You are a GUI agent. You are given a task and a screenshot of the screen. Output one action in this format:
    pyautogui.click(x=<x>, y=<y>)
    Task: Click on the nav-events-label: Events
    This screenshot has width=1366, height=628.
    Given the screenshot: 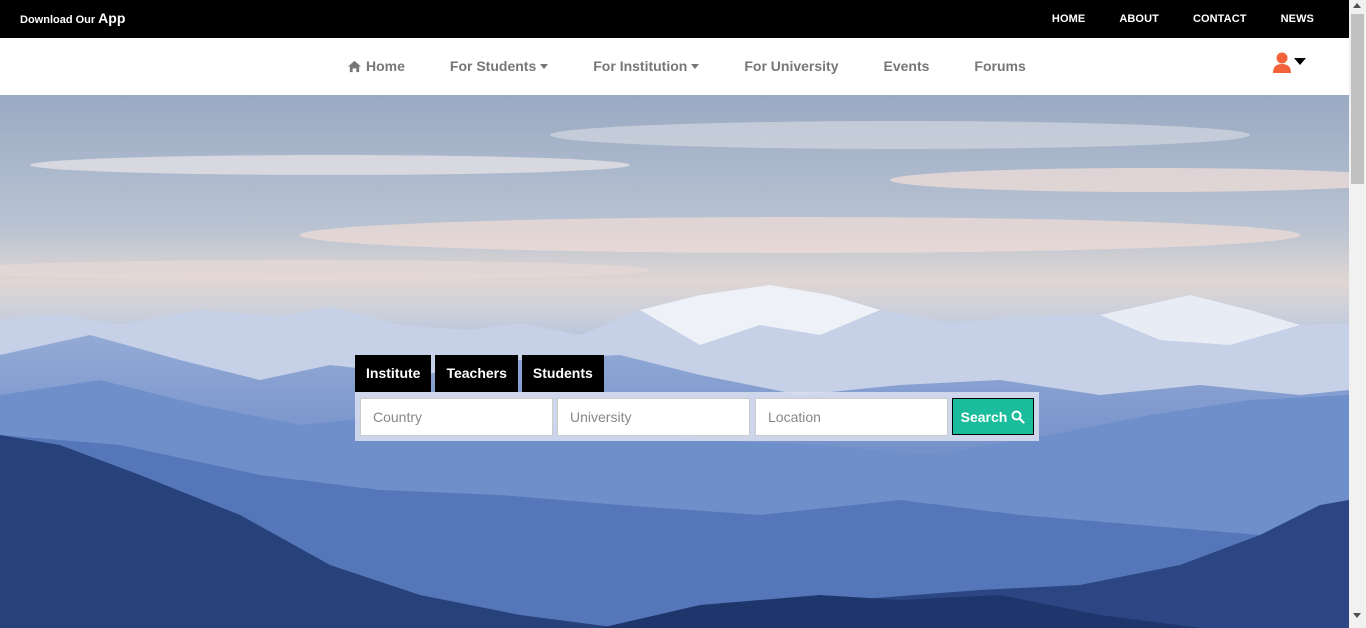 What is the action you would take?
    pyautogui.click(x=906, y=66)
    